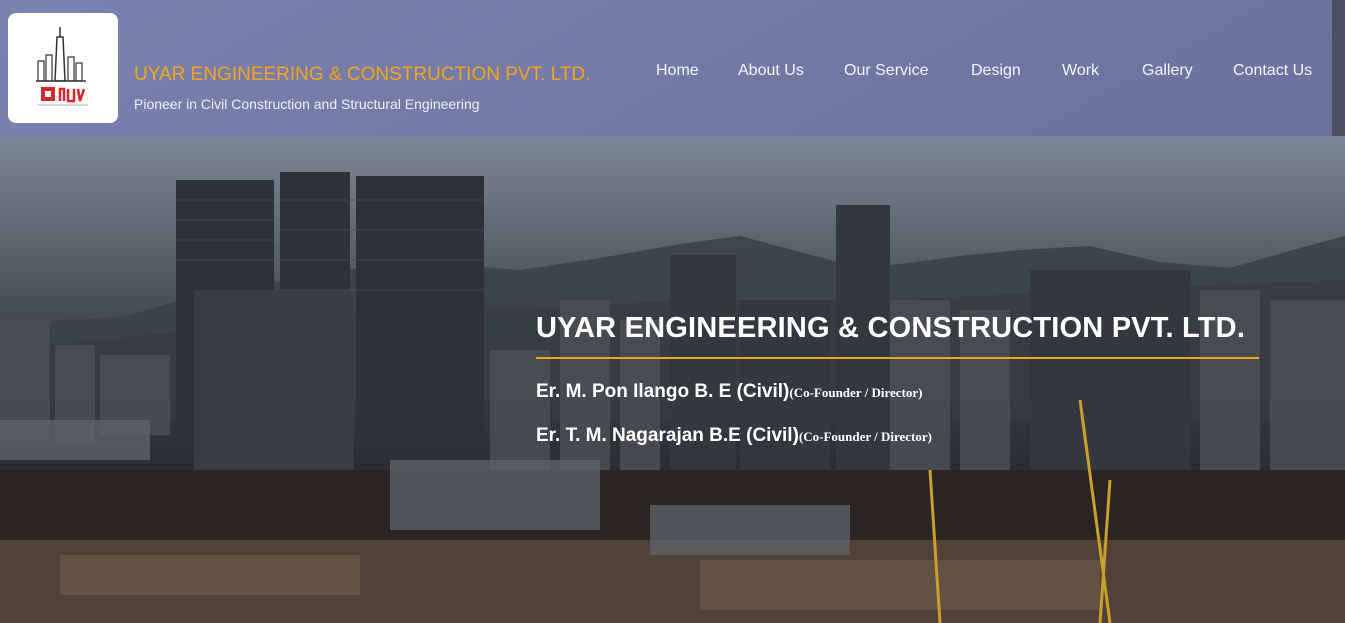  I want to click on founder-name: Er. M. Pon Ilango B. E (Civil), so click(663, 391).